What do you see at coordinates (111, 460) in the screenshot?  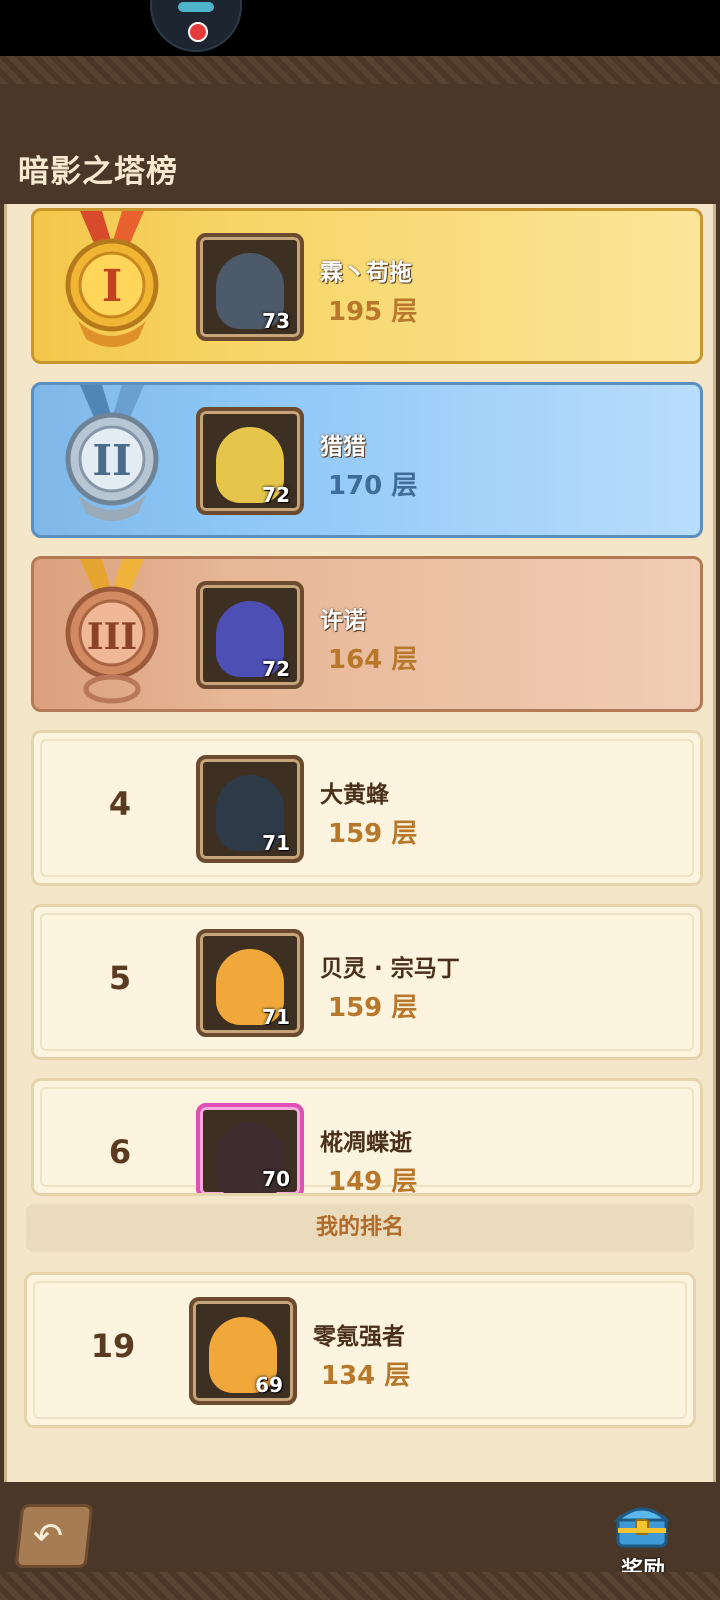 I see `svg-text: II` at bounding box center [111, 460].